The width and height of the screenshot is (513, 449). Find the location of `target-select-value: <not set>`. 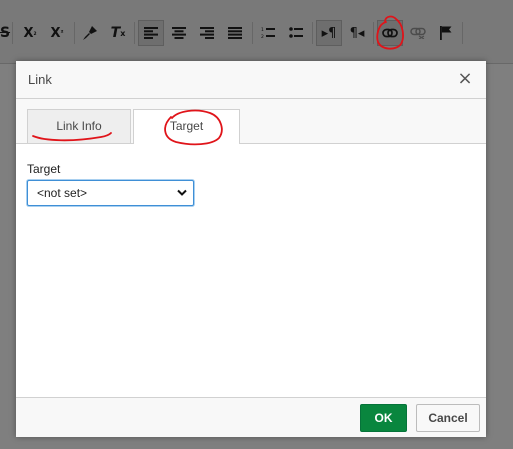

target-select-value: <not set> is located at coordinates (62, 193).